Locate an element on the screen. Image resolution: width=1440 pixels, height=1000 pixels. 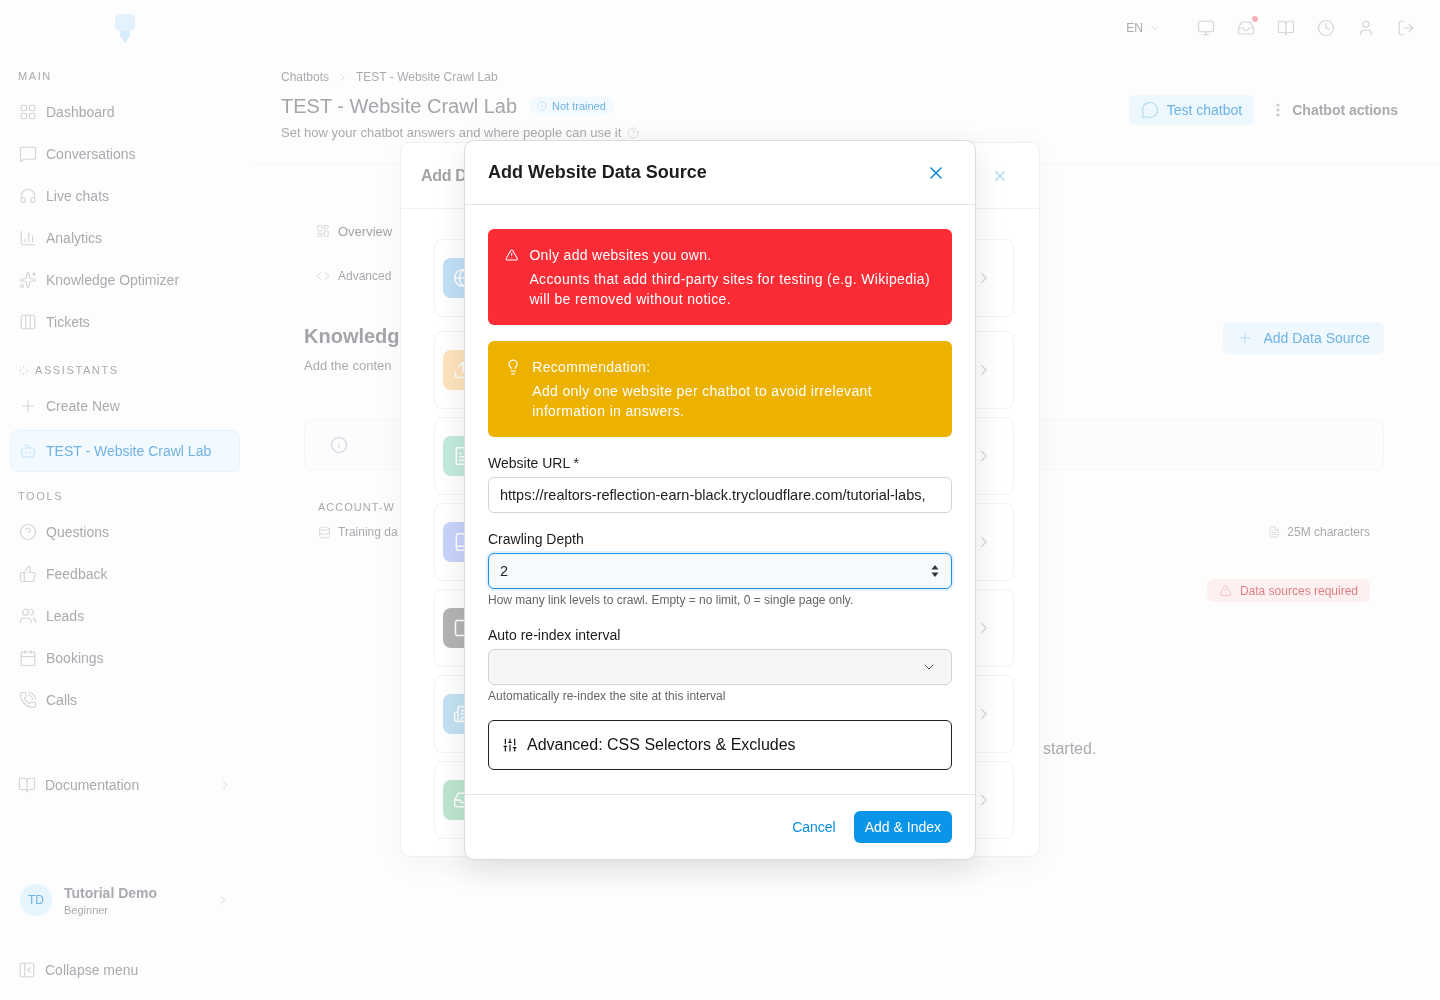
dashboard-icon is located at coordinates (323, 231).